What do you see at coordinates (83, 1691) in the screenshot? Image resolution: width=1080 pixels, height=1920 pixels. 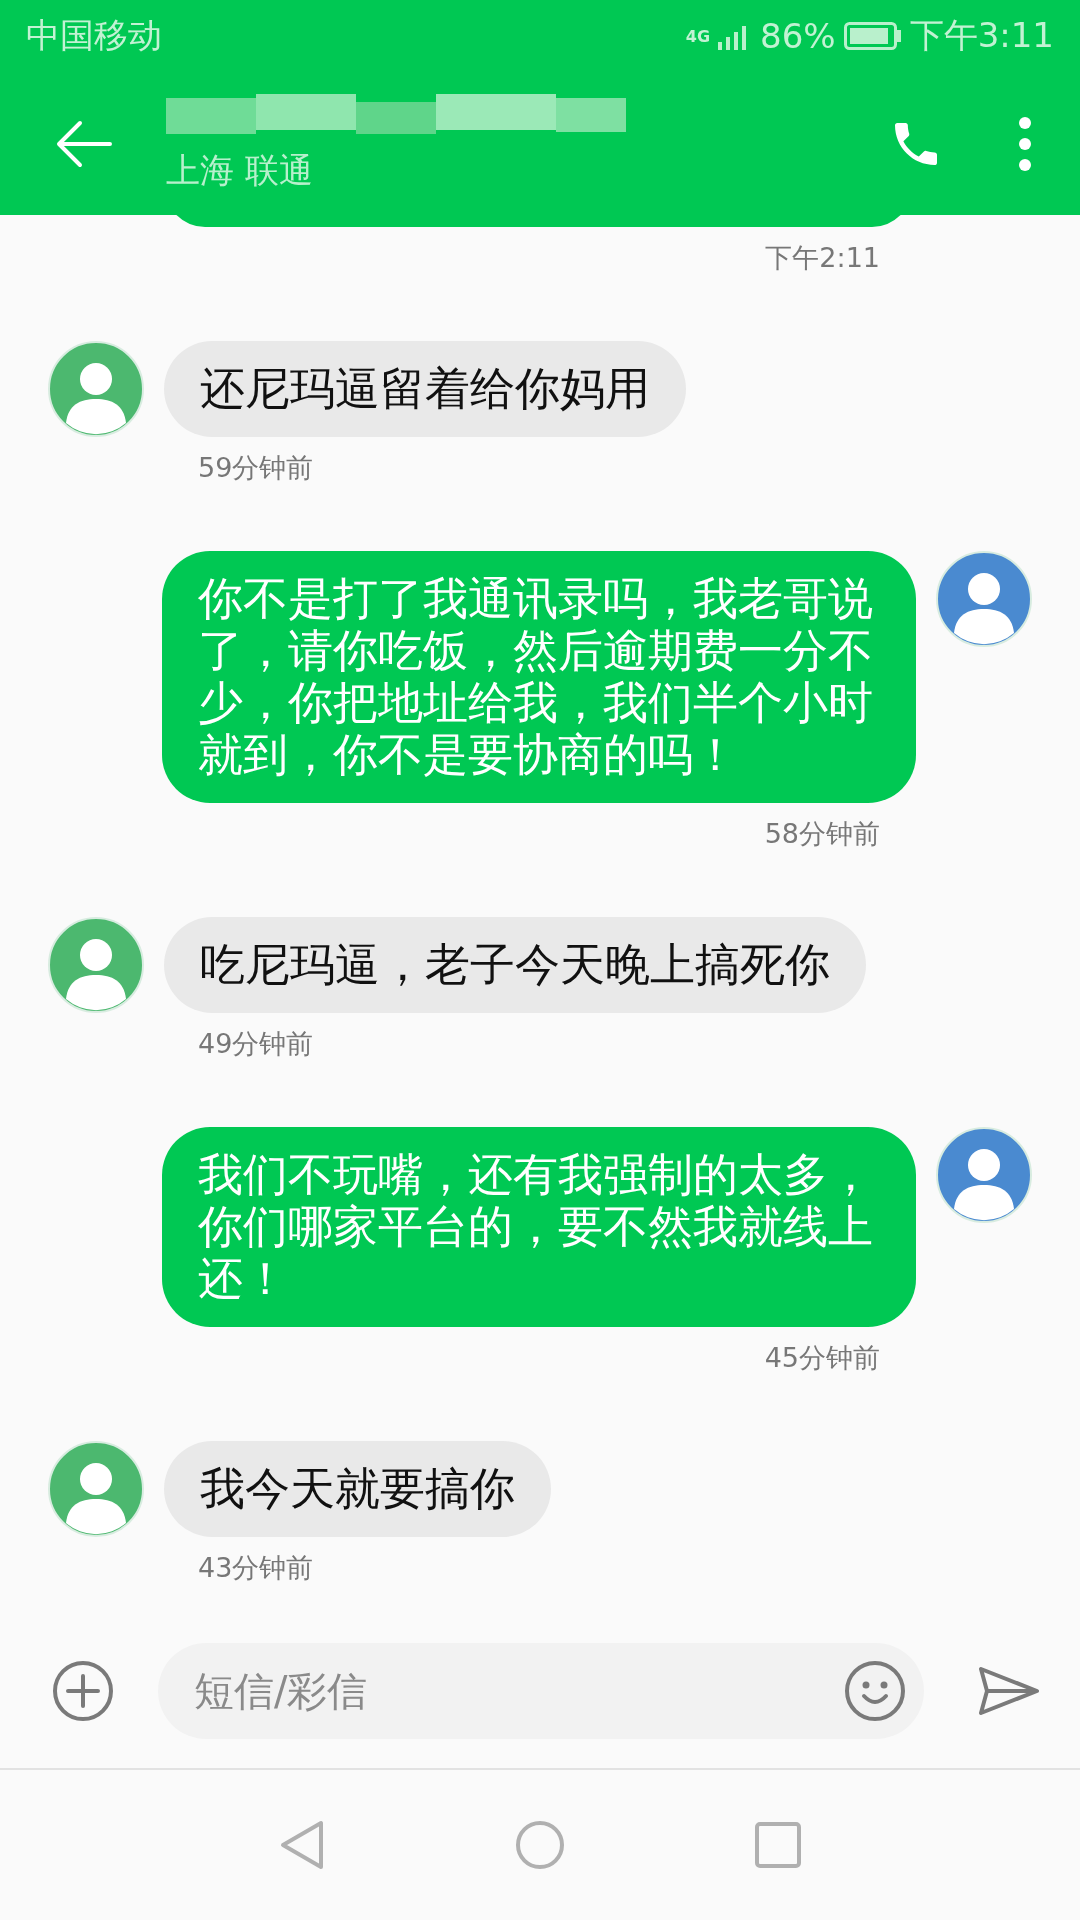 I see `add-icon` at bounding box center [83, 1691].